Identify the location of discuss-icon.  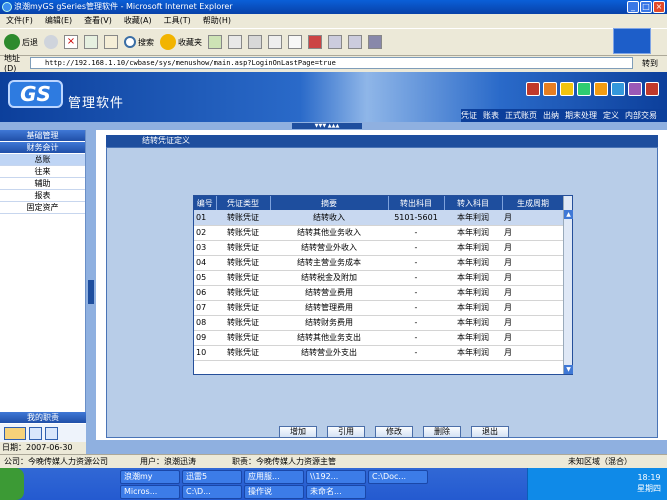
(295, 42).